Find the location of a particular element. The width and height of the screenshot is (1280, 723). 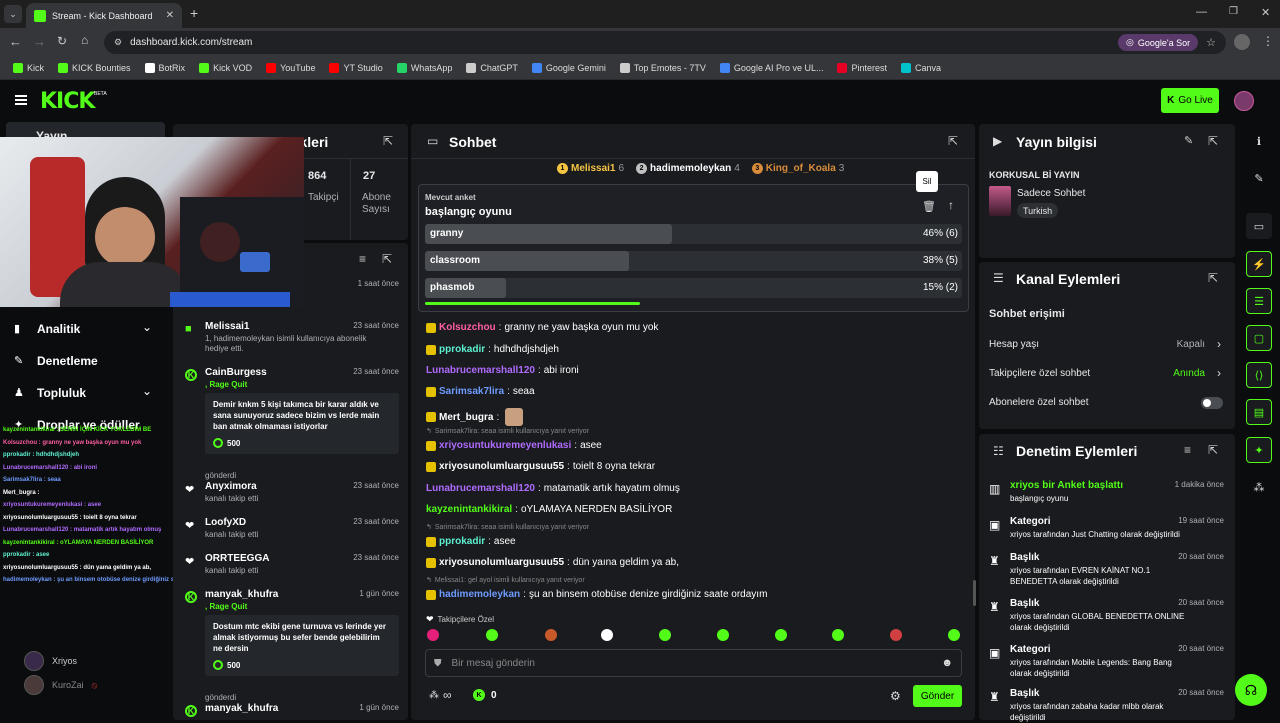

bookmark-item: YT Studio is located at coordinates (355, 68).